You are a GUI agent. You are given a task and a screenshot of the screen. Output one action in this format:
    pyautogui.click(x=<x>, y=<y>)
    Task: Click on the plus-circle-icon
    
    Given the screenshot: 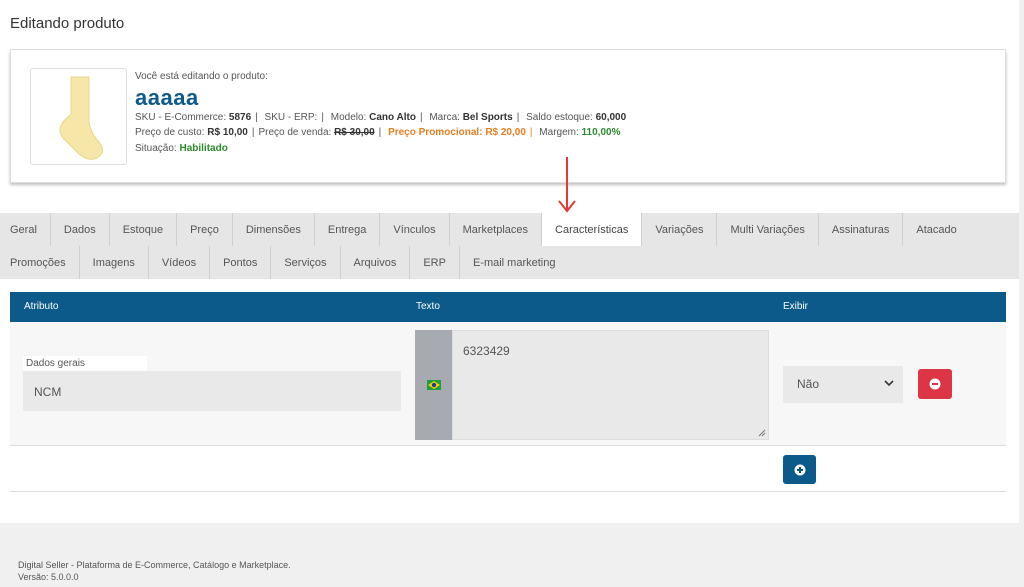 What is the action you would take?
    pyautogui.click(x=799, y=469)
    